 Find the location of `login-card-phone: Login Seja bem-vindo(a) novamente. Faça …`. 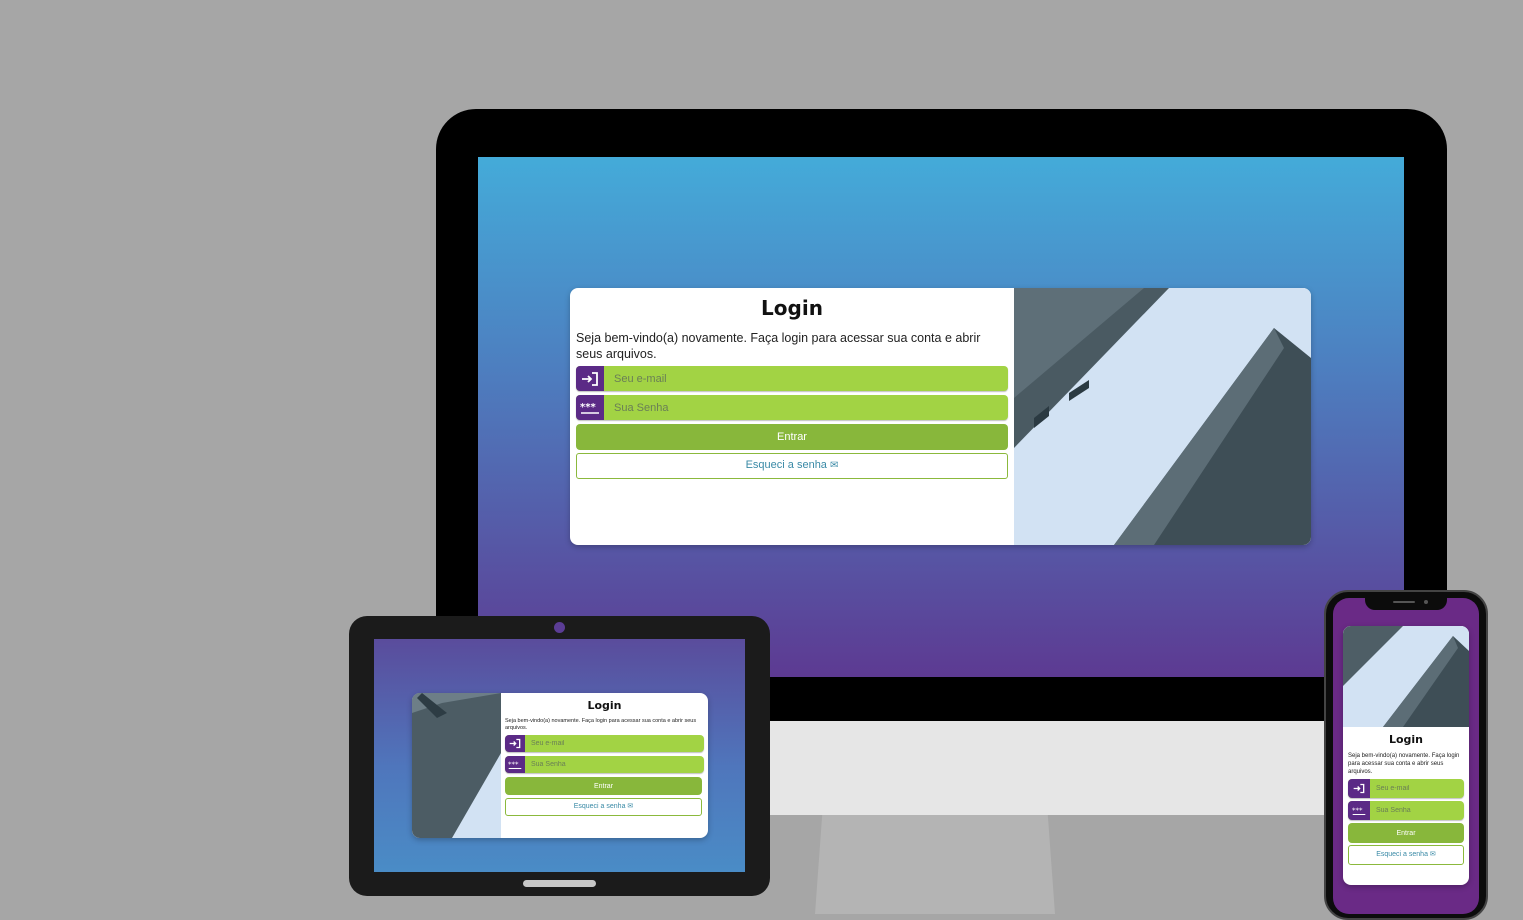

login-card-phone: Login Seja bem-vindo(a) novamente. Faça … is located at coordinates (1406, 755).